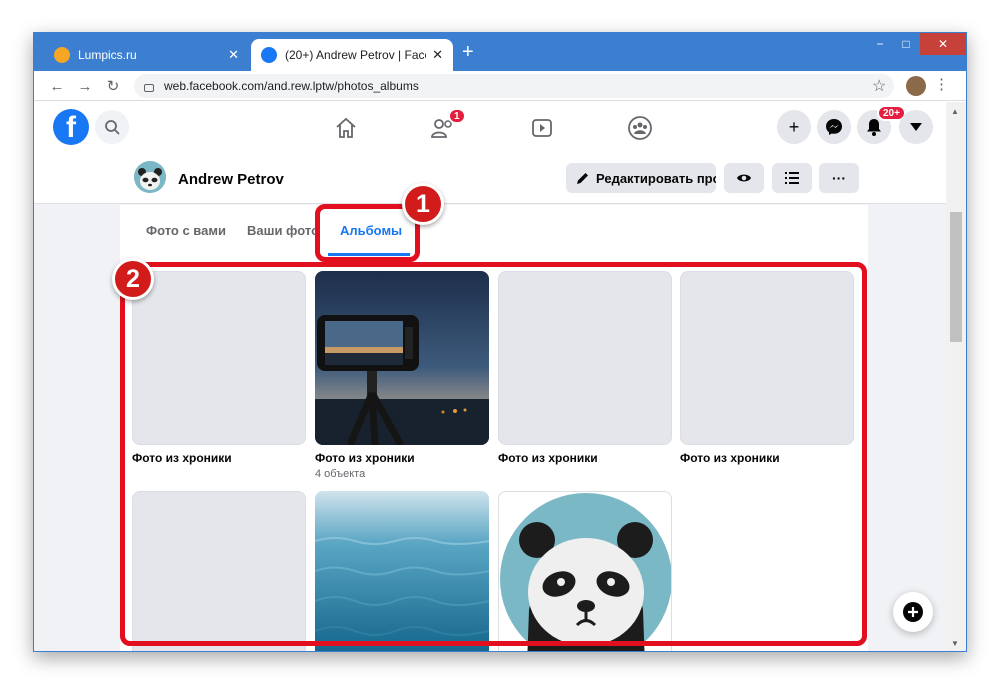 The width and height of the screenshot is (1000, 685). What do you see at coordinates (146, 55) in the screenshot?
I see `tab-lumpics: Lumpics.ru ✕` at bounding box center [146, 55].